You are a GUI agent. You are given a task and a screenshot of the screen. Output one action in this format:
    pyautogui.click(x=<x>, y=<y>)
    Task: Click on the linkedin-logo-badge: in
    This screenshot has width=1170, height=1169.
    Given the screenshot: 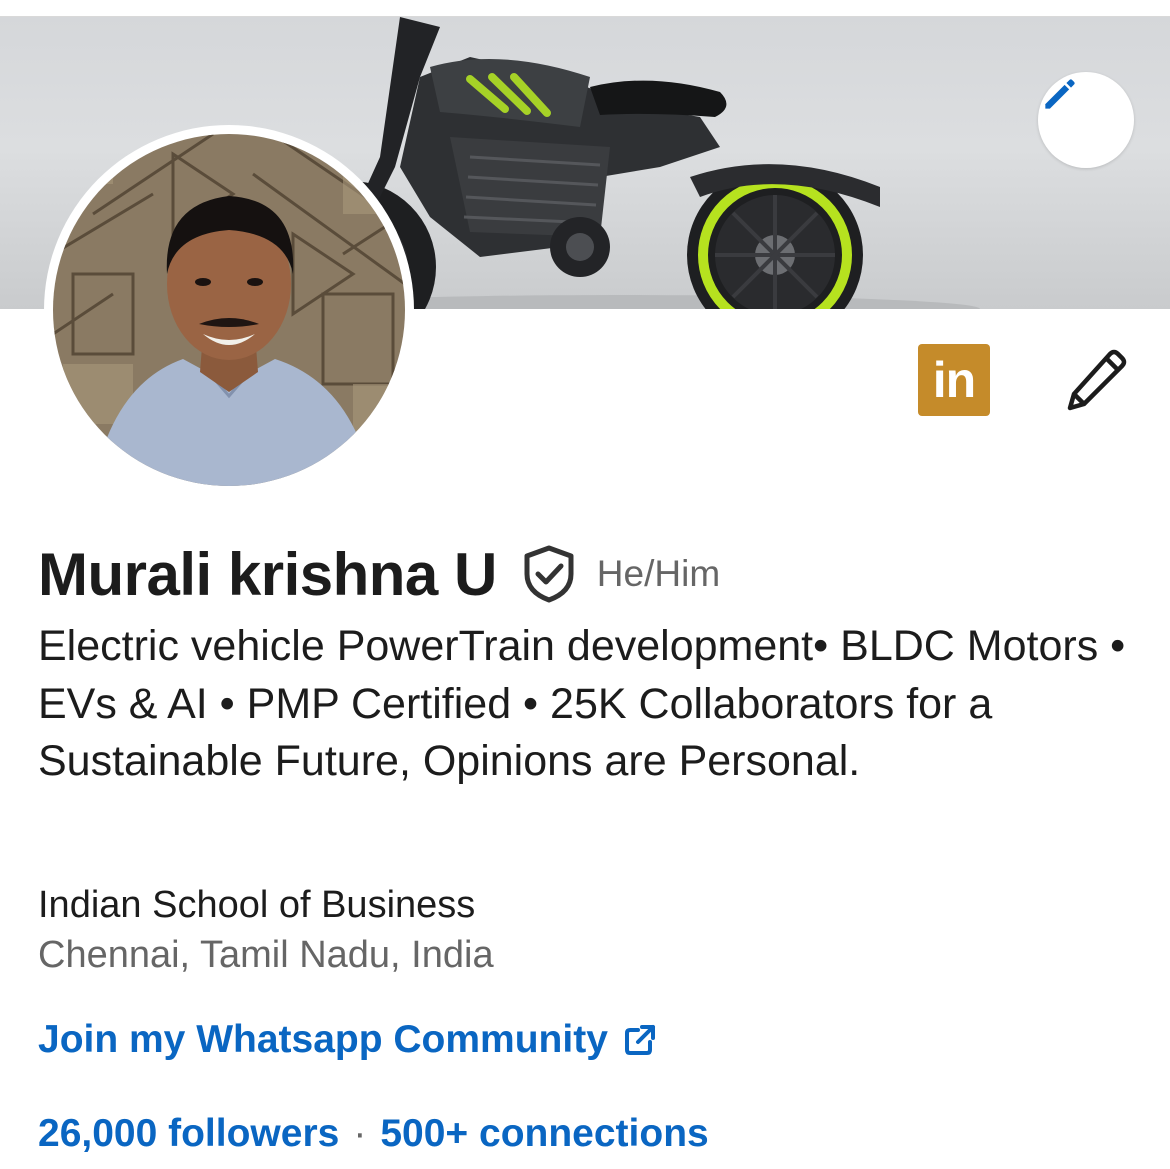 What is the action you would take?
    pyautogui.click(x=954, y=380)
    